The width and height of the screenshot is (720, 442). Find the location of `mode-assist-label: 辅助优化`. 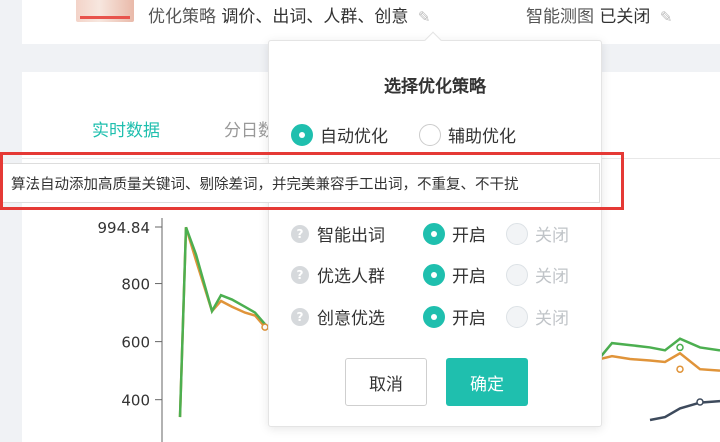

mode-assist-label: 辅助优化 is located at coordinates (482, 137).